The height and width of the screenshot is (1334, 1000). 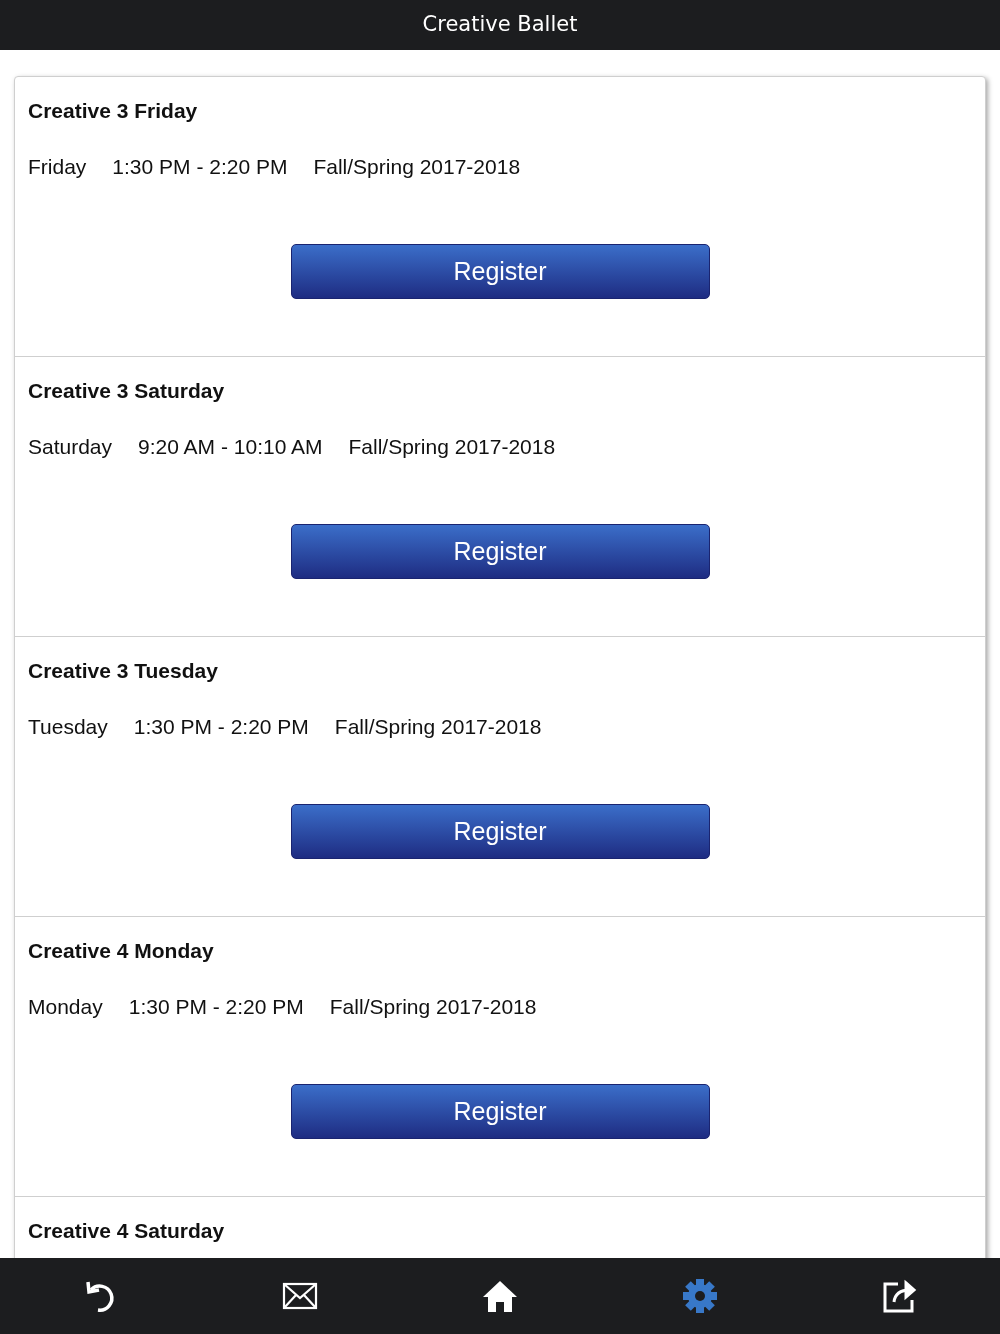 I want to click on page-title: Creative Ballet, so click(x=500, y=25).